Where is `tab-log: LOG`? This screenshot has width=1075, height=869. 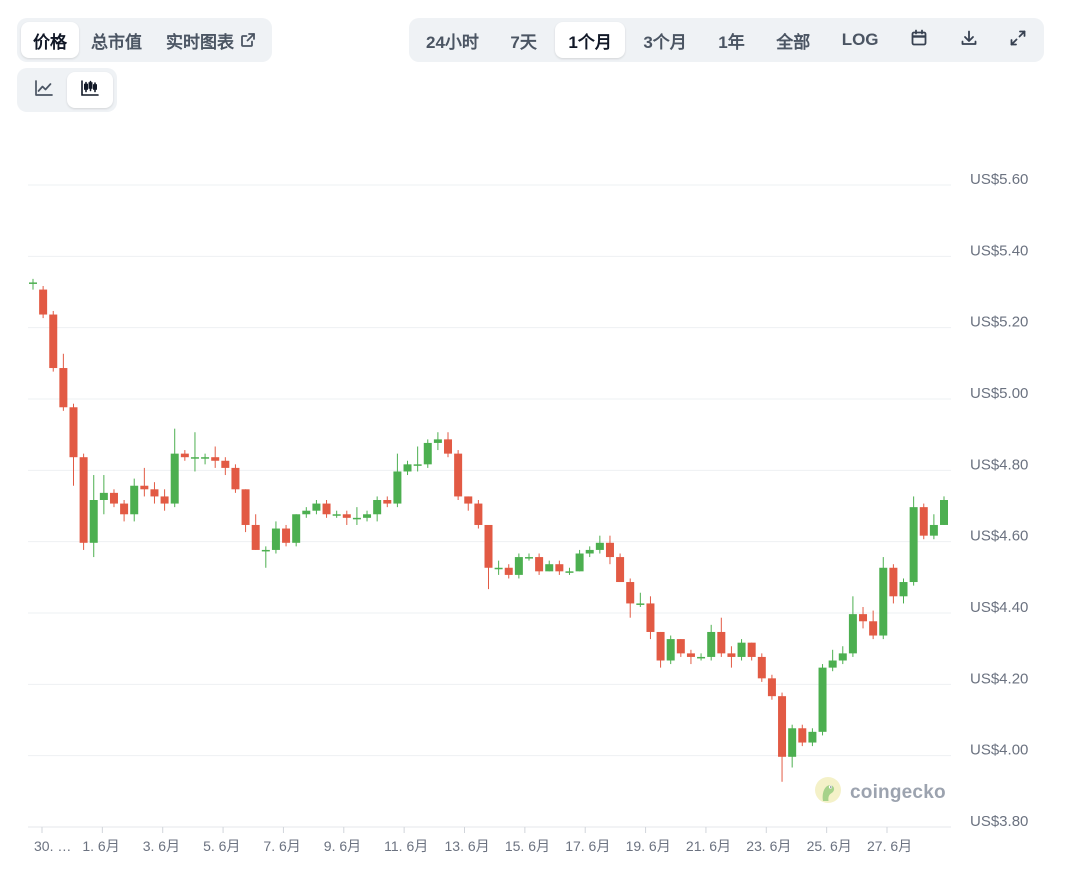 tab-log: LOG is located at coordinates (860, 40).